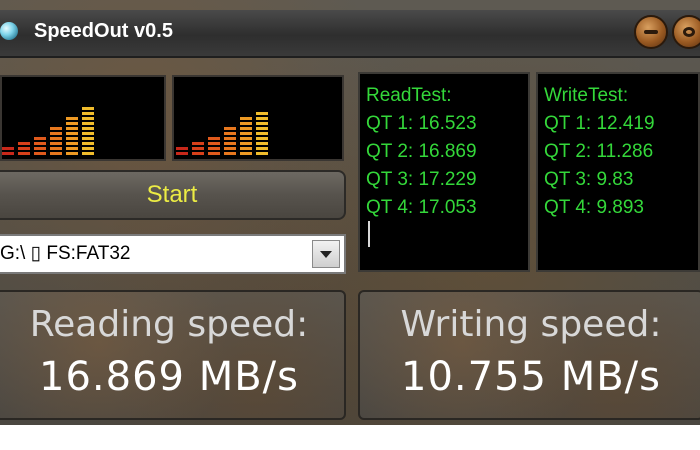 The image size is (700, 450). Describe the element at coordinates (689, 32) in the screenshot. I see `close-icon` at that location.